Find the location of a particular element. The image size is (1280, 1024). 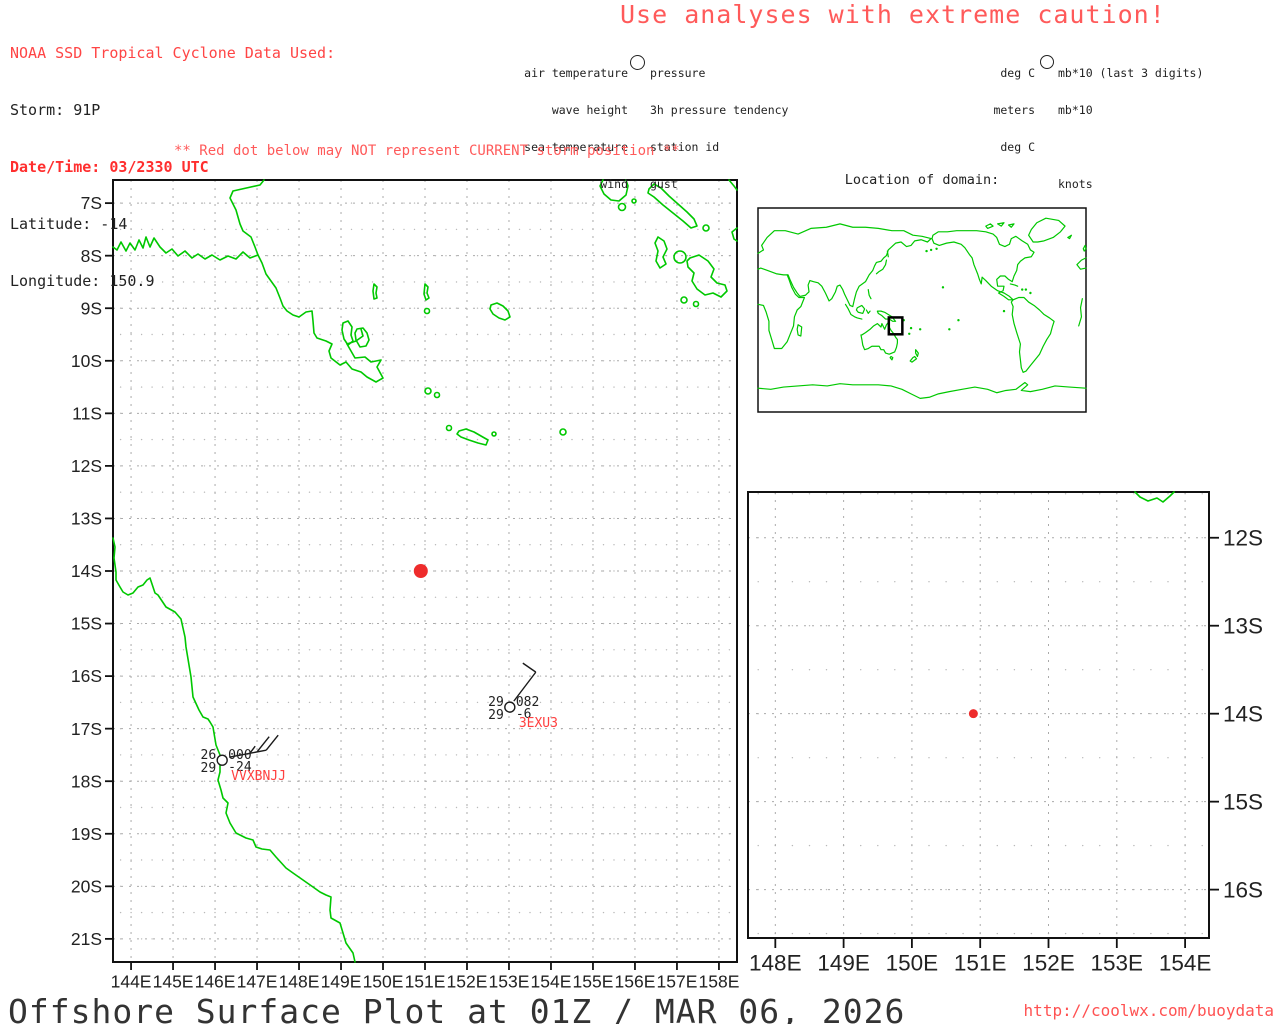

legend-wind: wind is located at coordinates (614, 184).